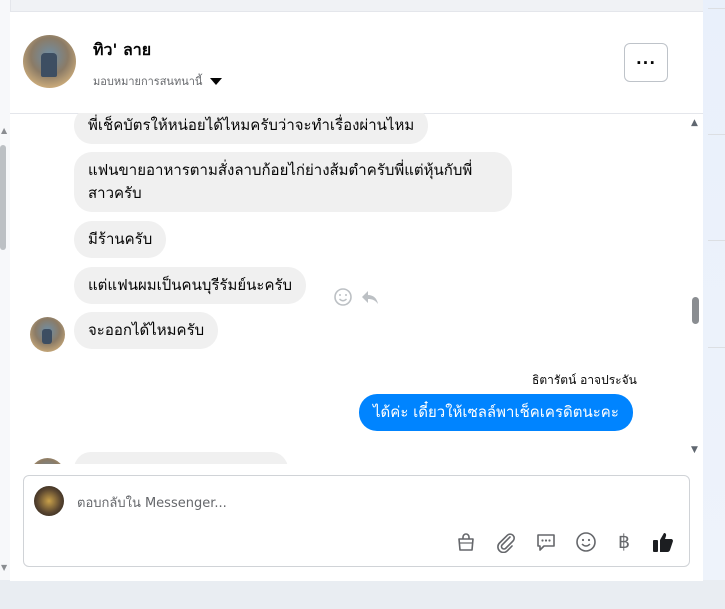  I want to click on bottom-edge, so click(362, 594).